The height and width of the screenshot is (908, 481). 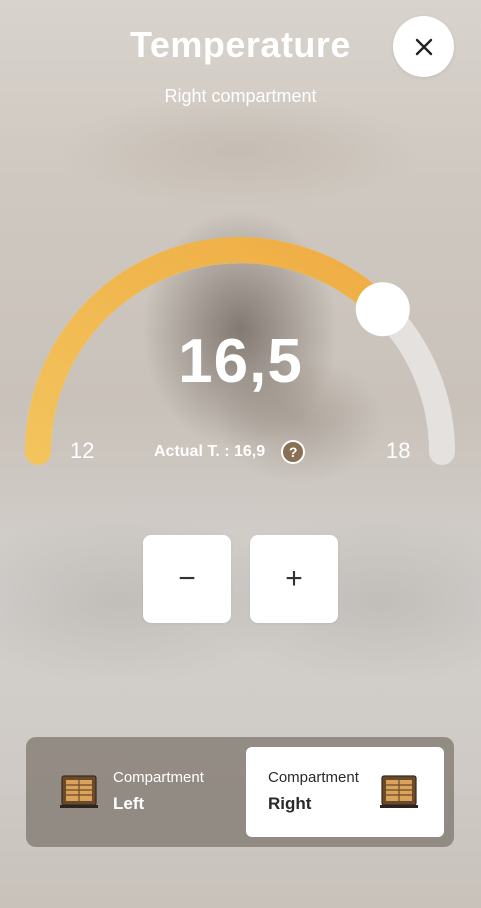 What do you see at coordinates (158, 777) in the screenshot?
I see `compartment-left-caption: Compartment` at bounding box center [158, 777].